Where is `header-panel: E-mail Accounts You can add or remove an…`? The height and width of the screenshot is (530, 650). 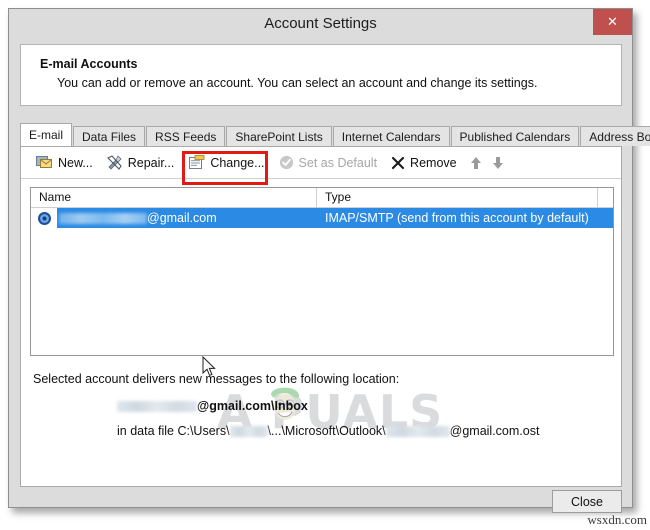
header-panel: E-mail Accounts You can add or remove an… is located at coordinates (321, 75).